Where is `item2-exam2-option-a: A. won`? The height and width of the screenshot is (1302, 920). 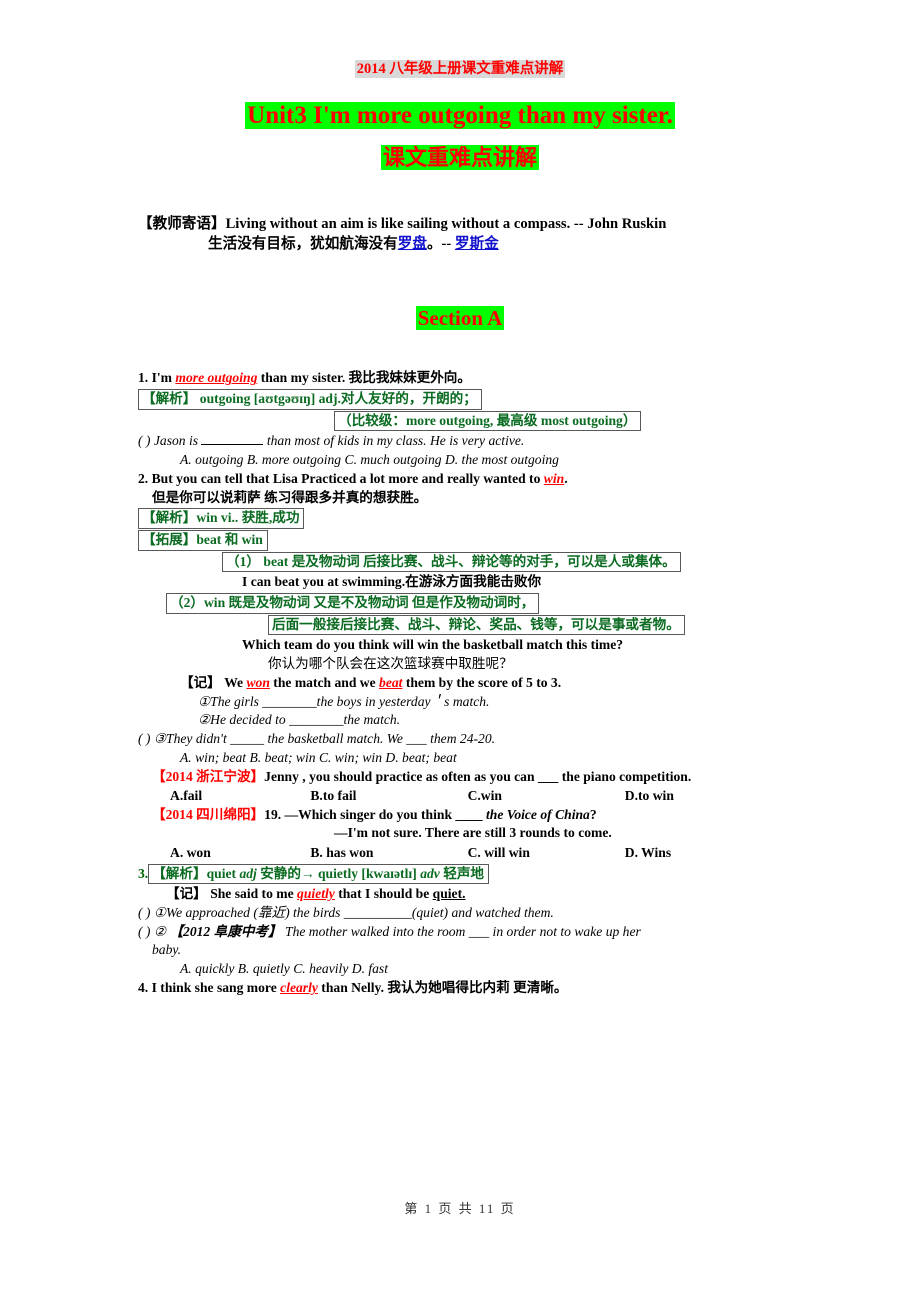
item2-exam2-option-a: A. won is located at coordinates (231, 852).